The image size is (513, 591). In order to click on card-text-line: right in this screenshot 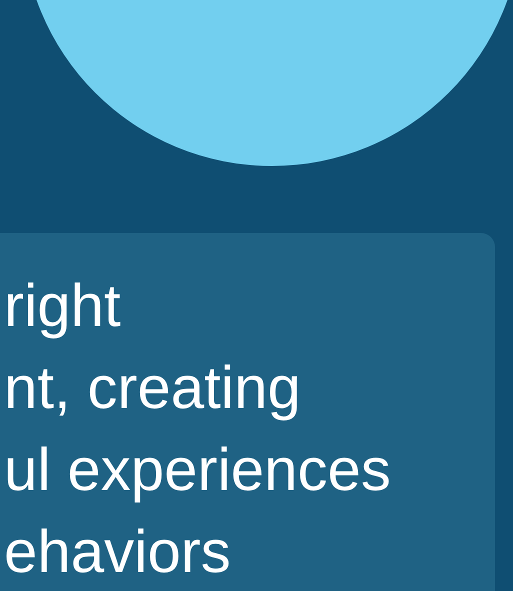, I will do `click(62, 306)`.